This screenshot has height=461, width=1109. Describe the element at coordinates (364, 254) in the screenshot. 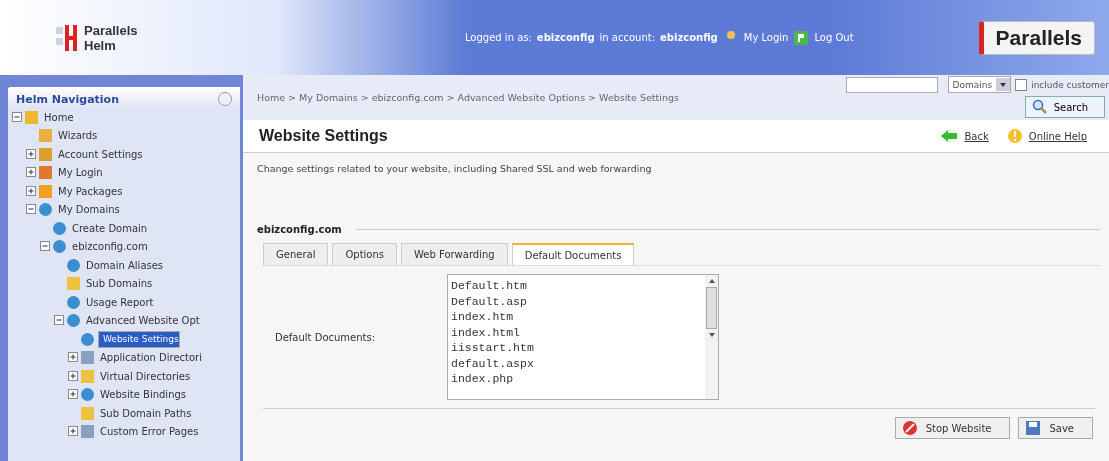

I see `tab: Options` at that location.